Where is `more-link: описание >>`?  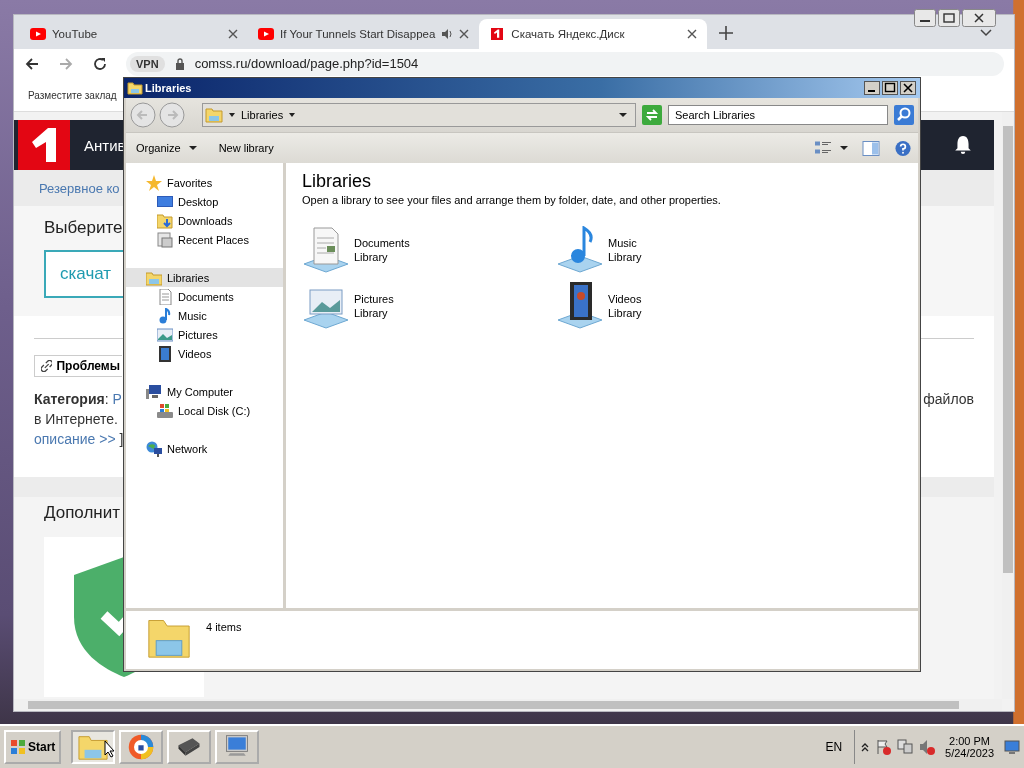 more-link: описание >> is located at coordinates (75, 439).